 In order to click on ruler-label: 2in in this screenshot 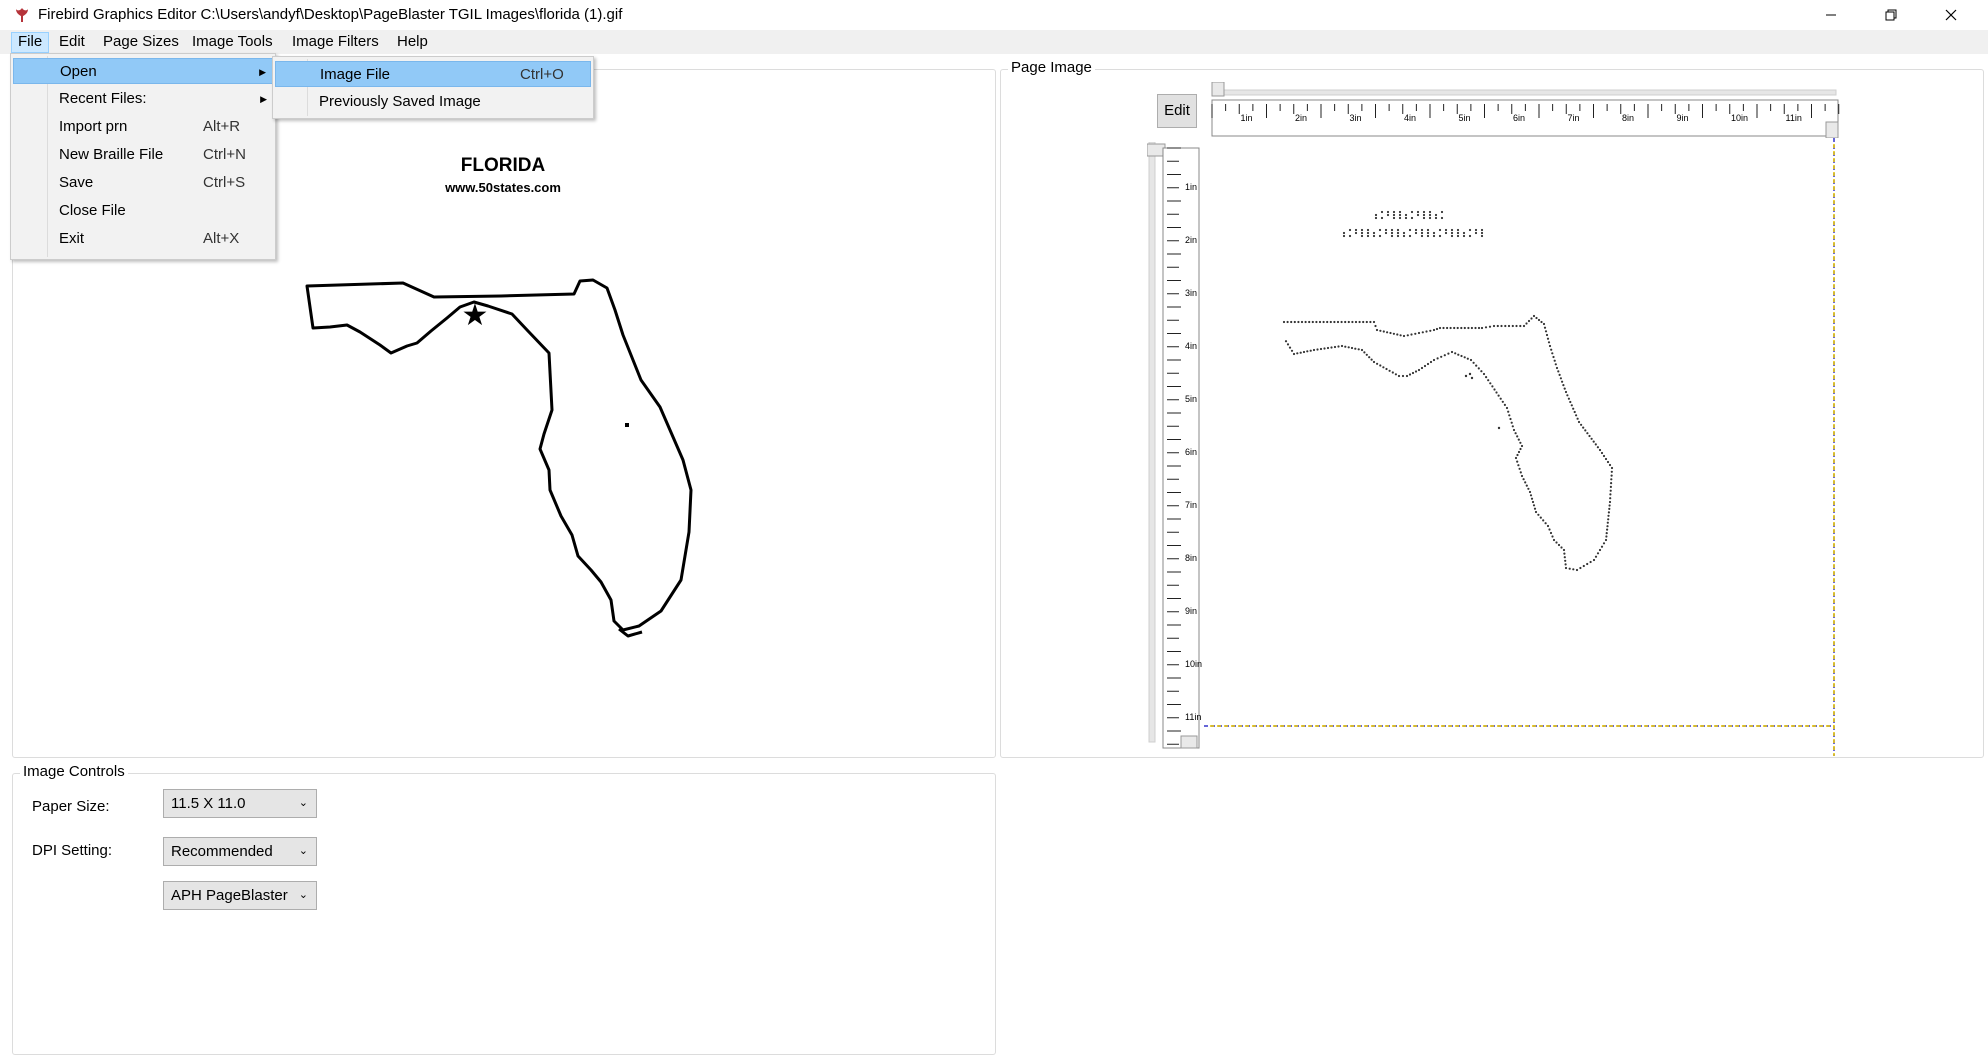, I will do `click(1301, 118)`.